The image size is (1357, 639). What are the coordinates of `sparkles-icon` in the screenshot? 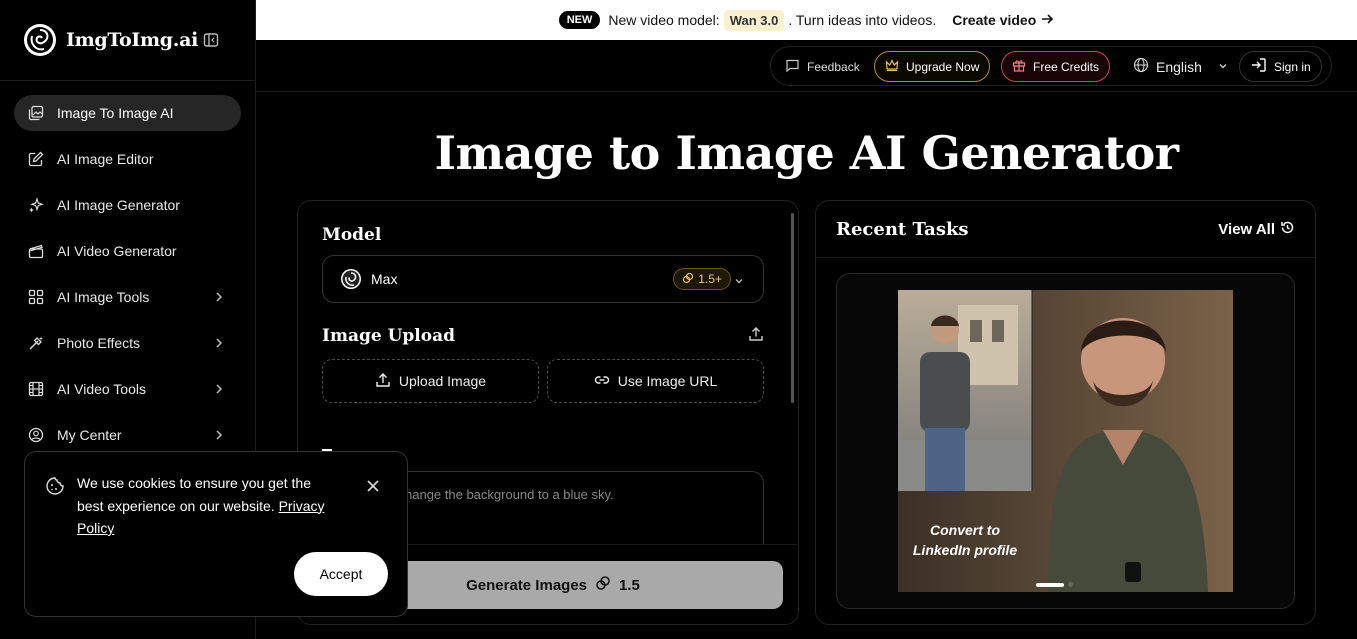 It's located at (36, 205).